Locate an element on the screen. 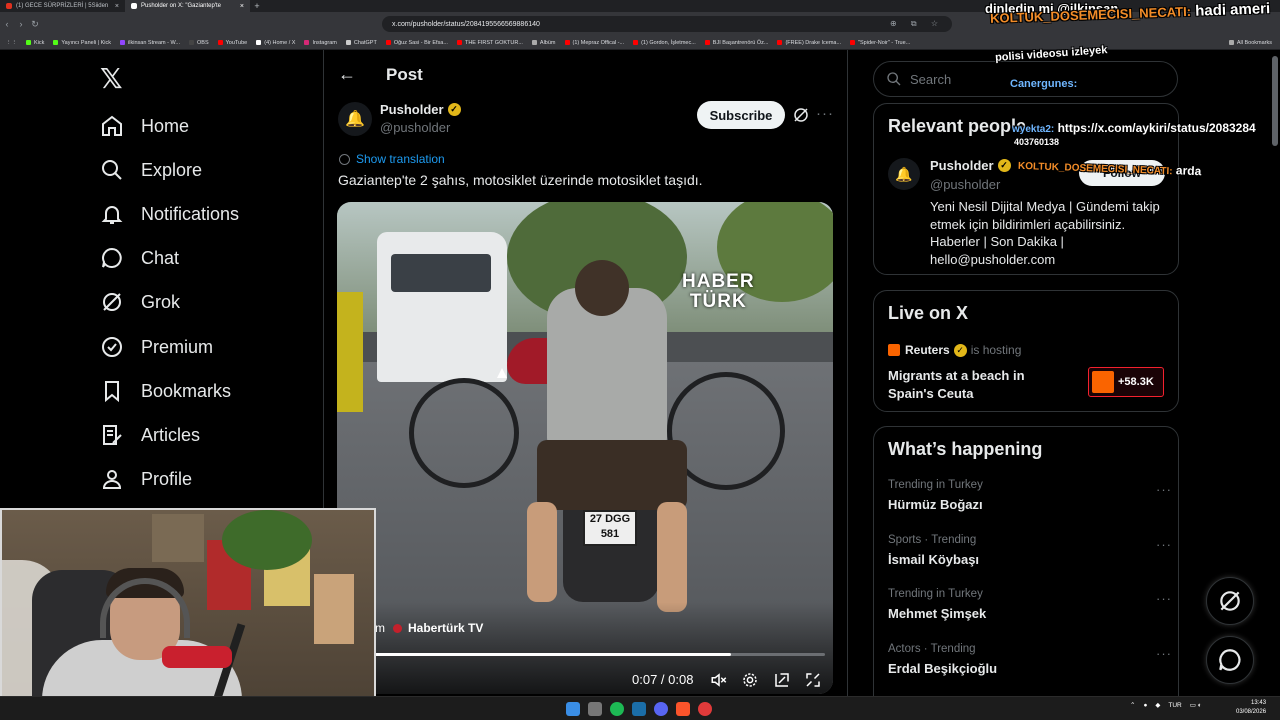 The width and height of the screenshot is (1280, 720). x-icon is located at coordinates (259, 42).